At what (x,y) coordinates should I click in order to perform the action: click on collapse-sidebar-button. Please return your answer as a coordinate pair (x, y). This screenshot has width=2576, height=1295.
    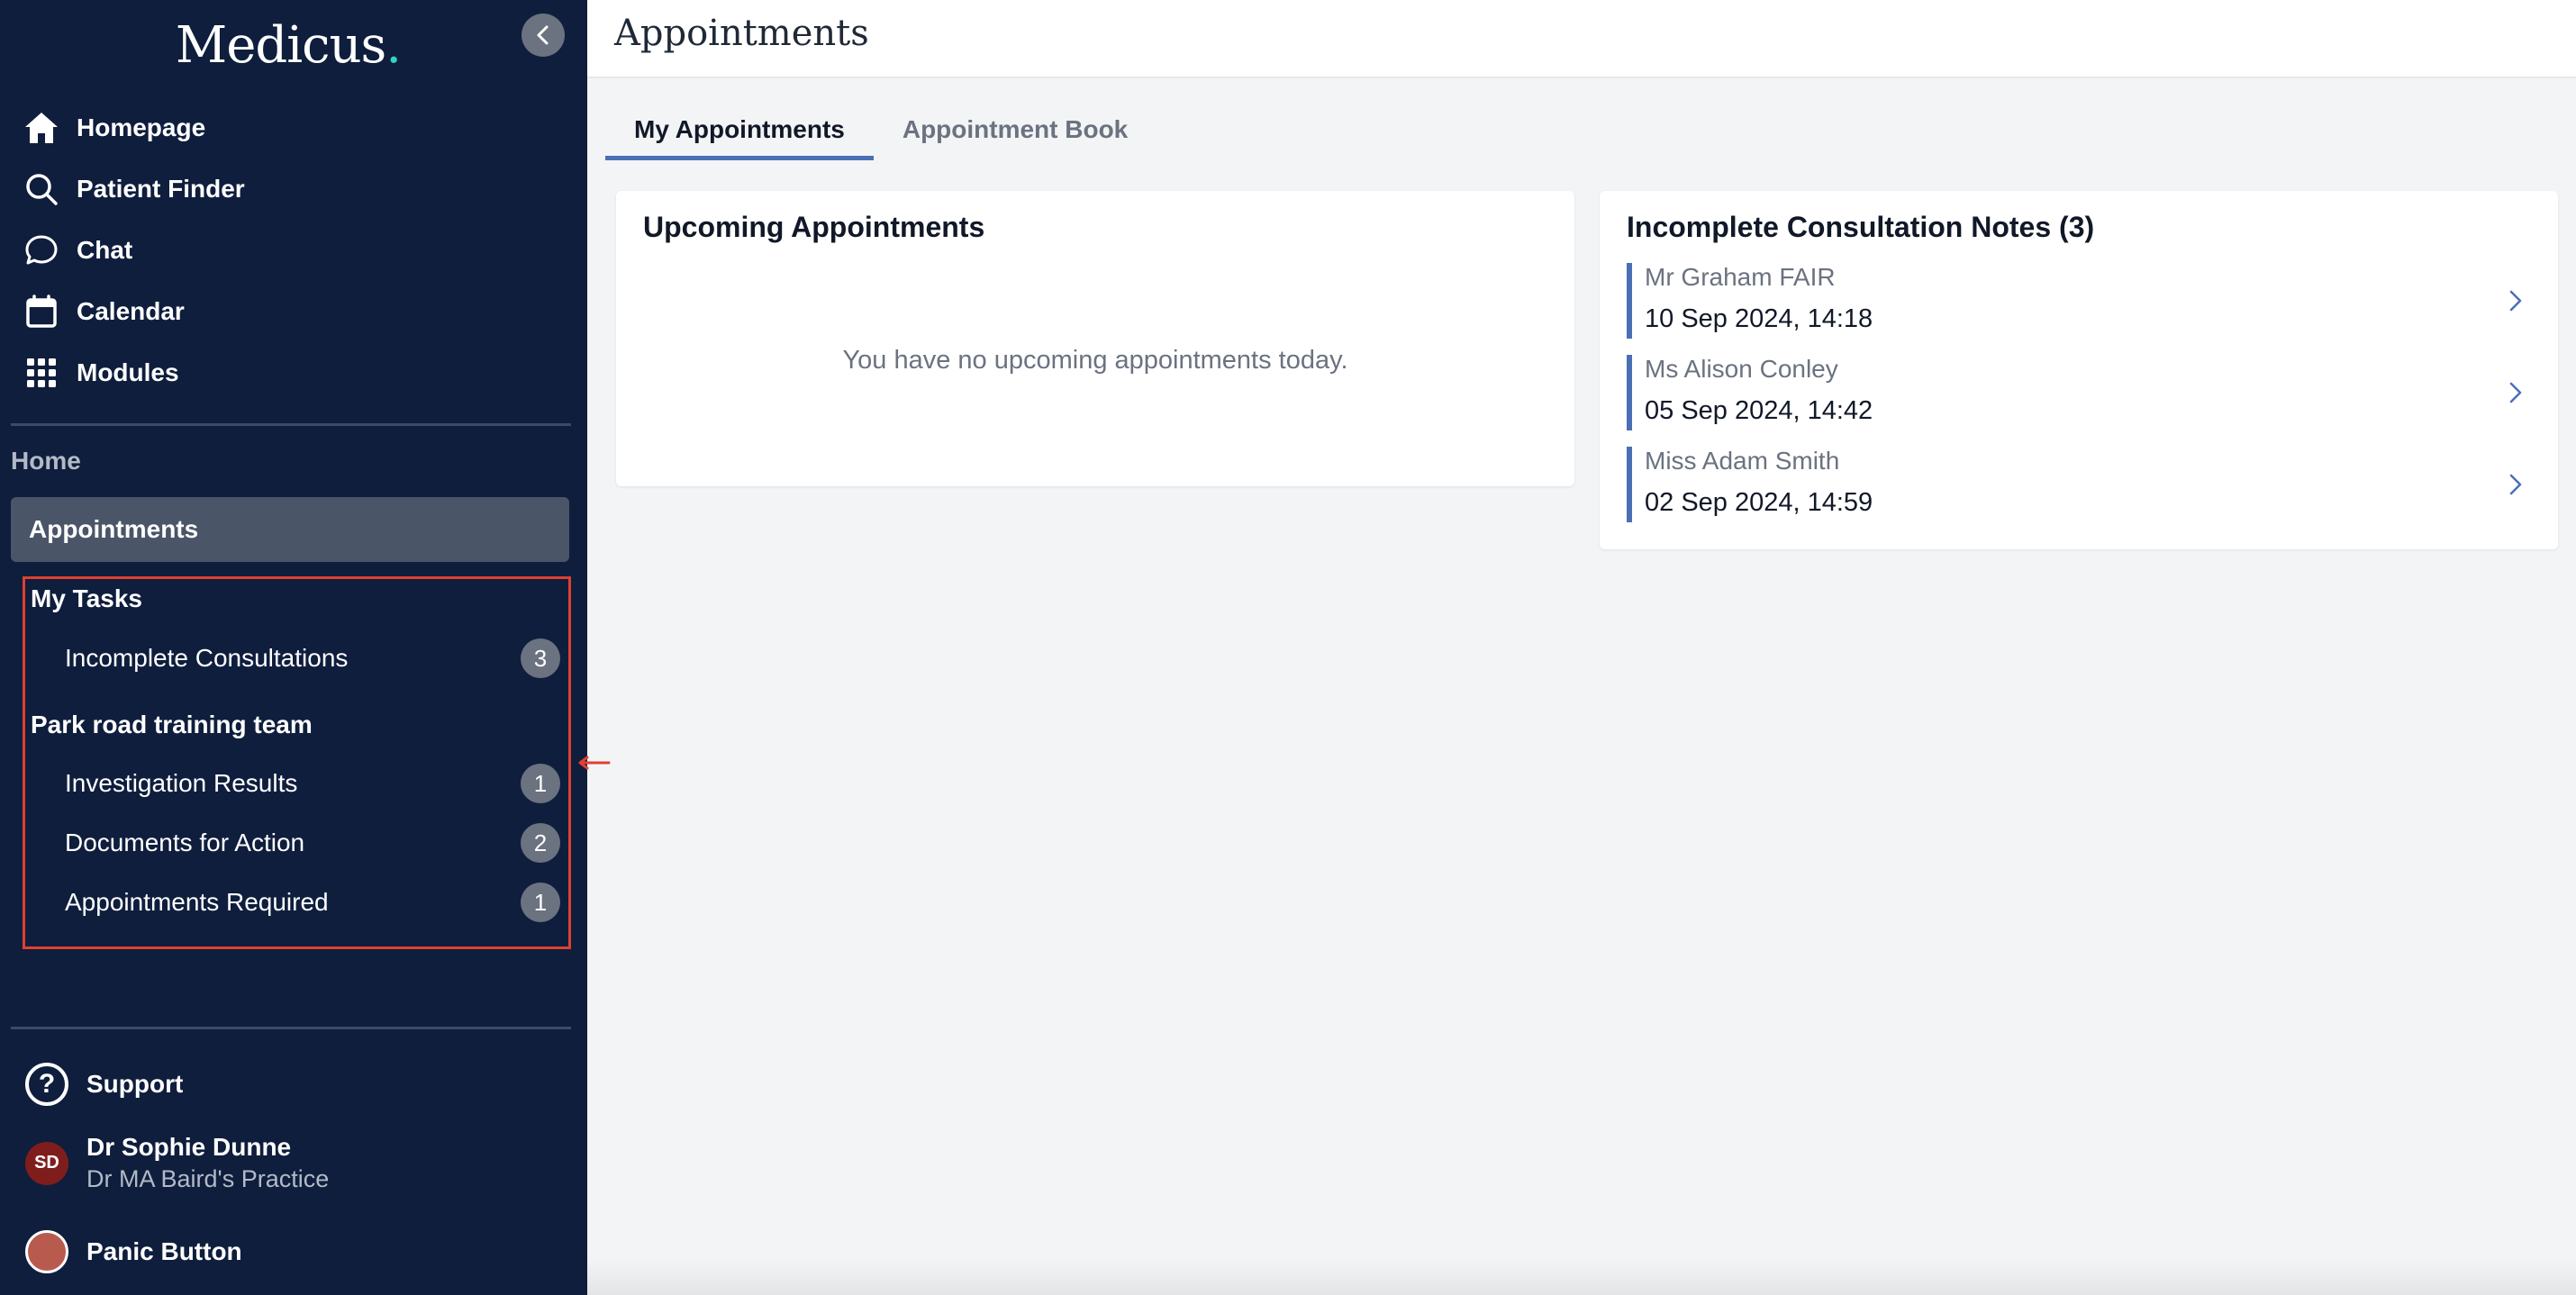
    Looking at the image, I should click on (543, 35).